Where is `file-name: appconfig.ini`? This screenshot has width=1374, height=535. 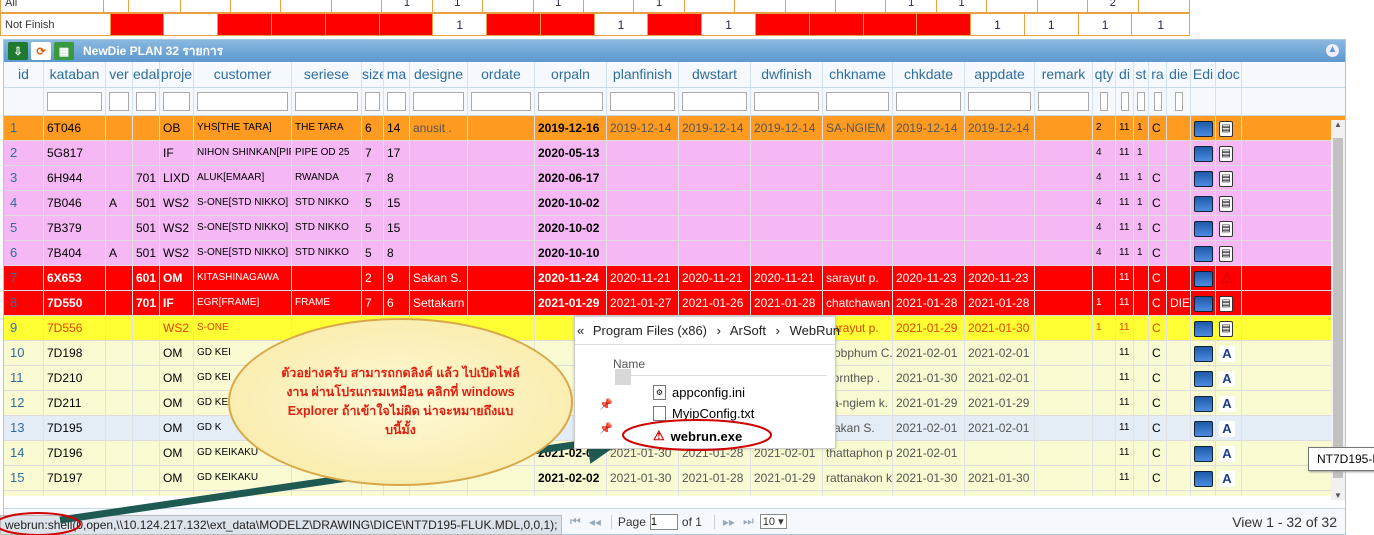 file-name: appconfig.ini is located at coordinates (708, 392).